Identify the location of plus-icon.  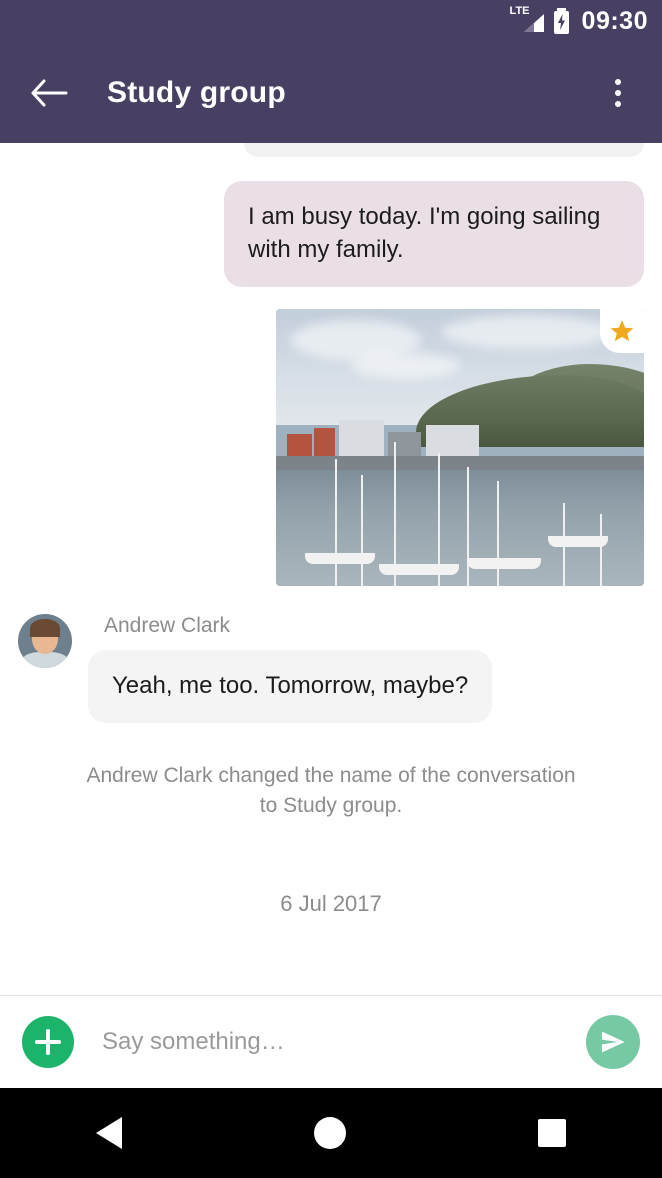
(48, 1042).